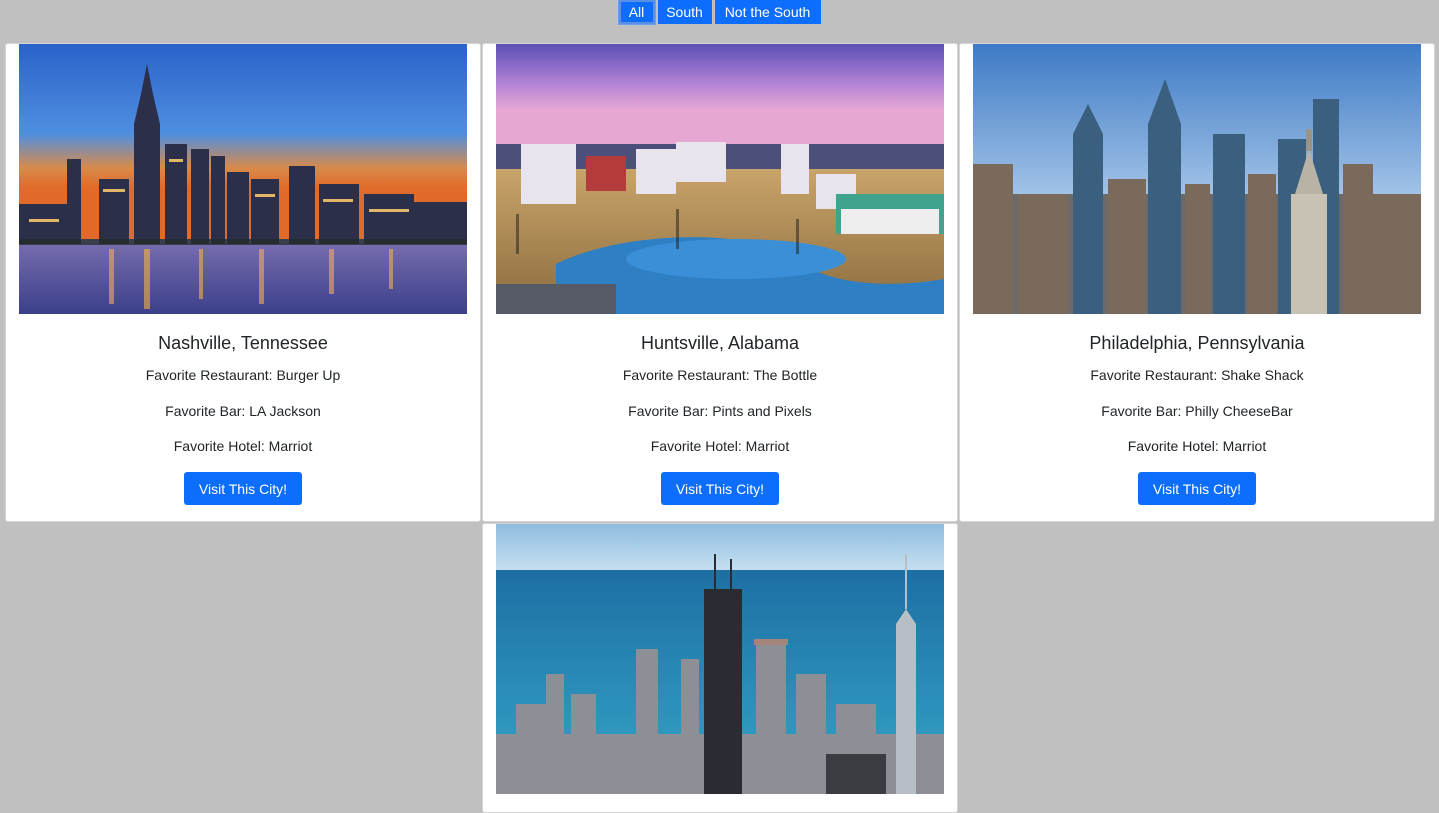  What do you see at coordinates (636, 12) in the screenshot?
I see `filter-all-button: All` at bounding box center [636, 12].